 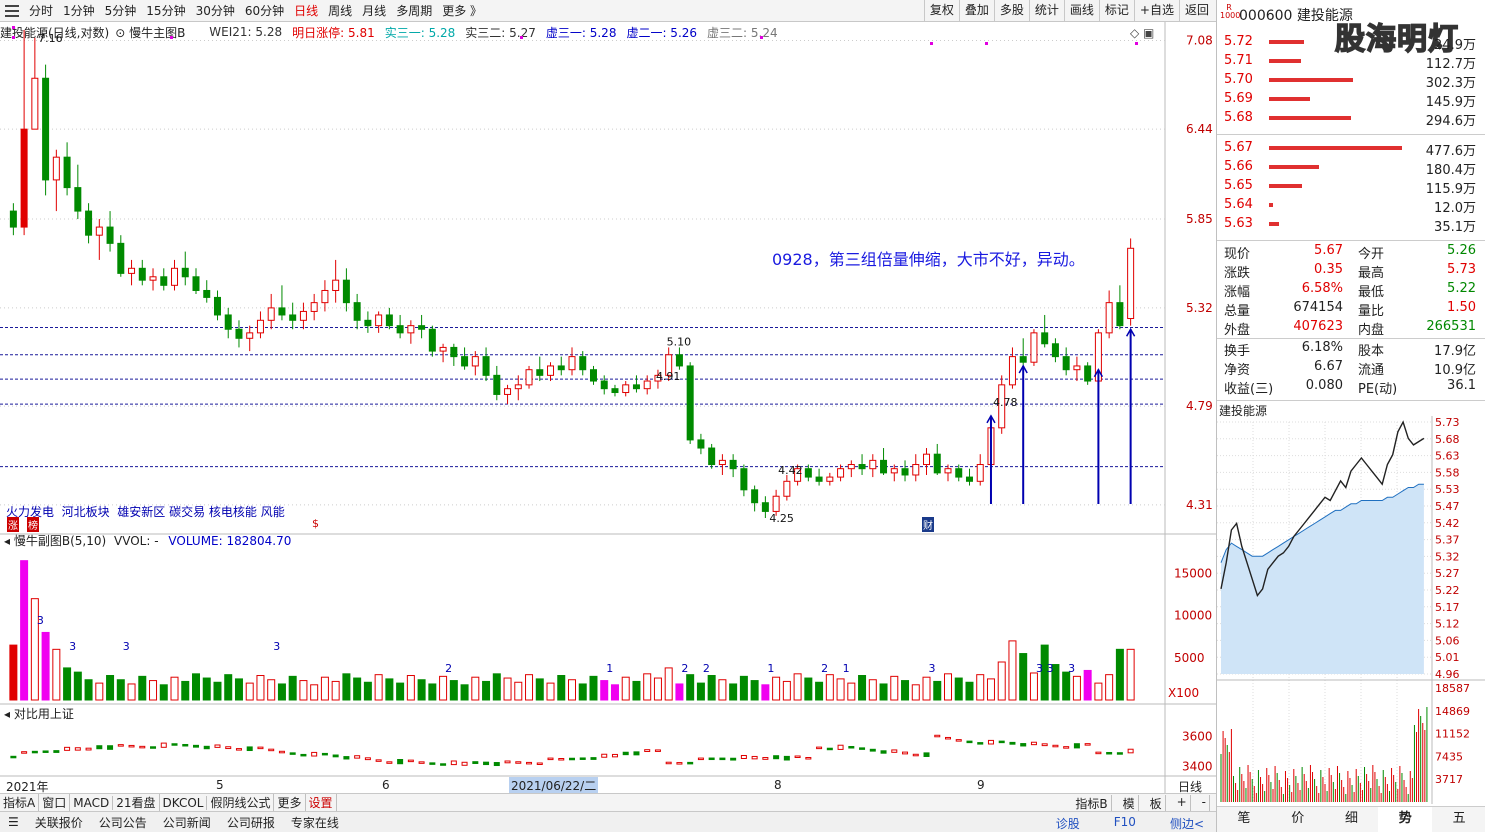 I want to click on period-tab-5: 60分钟, so click(x=264, y=11).